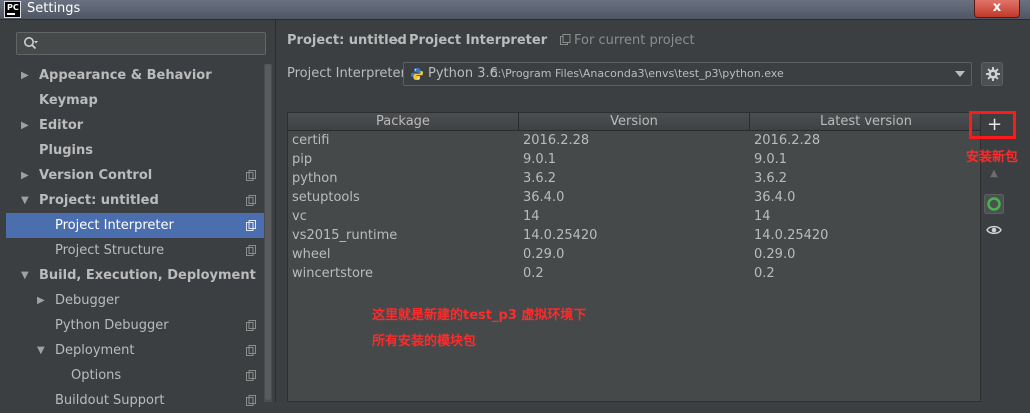 The height and width of the screenshot is (413, 1030). Describe the element at coordinates (424, 341) in the screenshot. I see `annotation-note-line2: 所有安装的模块包` at that location.